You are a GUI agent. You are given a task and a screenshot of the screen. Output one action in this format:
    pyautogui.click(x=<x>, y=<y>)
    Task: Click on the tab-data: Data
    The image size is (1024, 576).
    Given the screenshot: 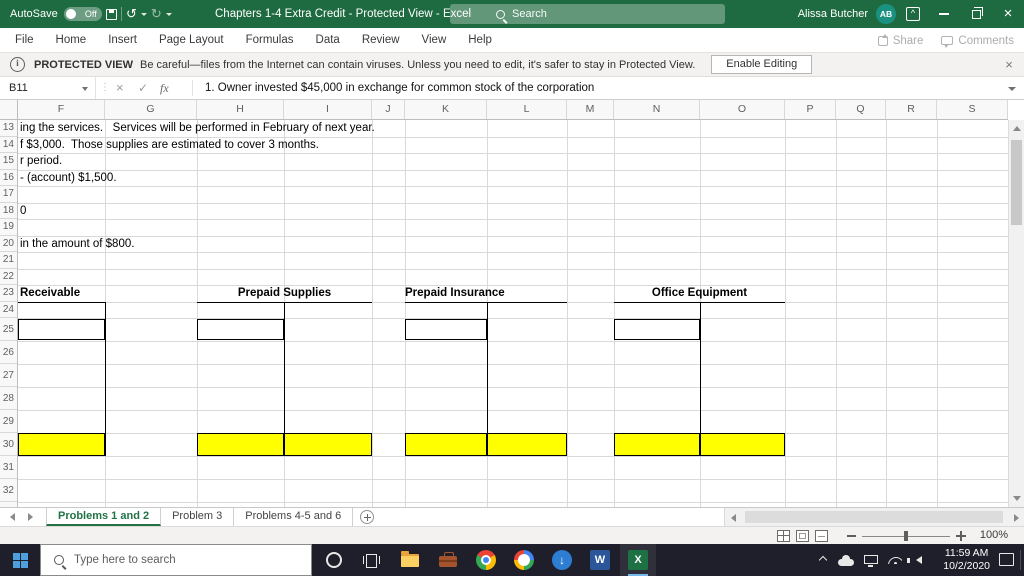 What is the action you would take?
    pyautogui.click(x=328, y=40)
    